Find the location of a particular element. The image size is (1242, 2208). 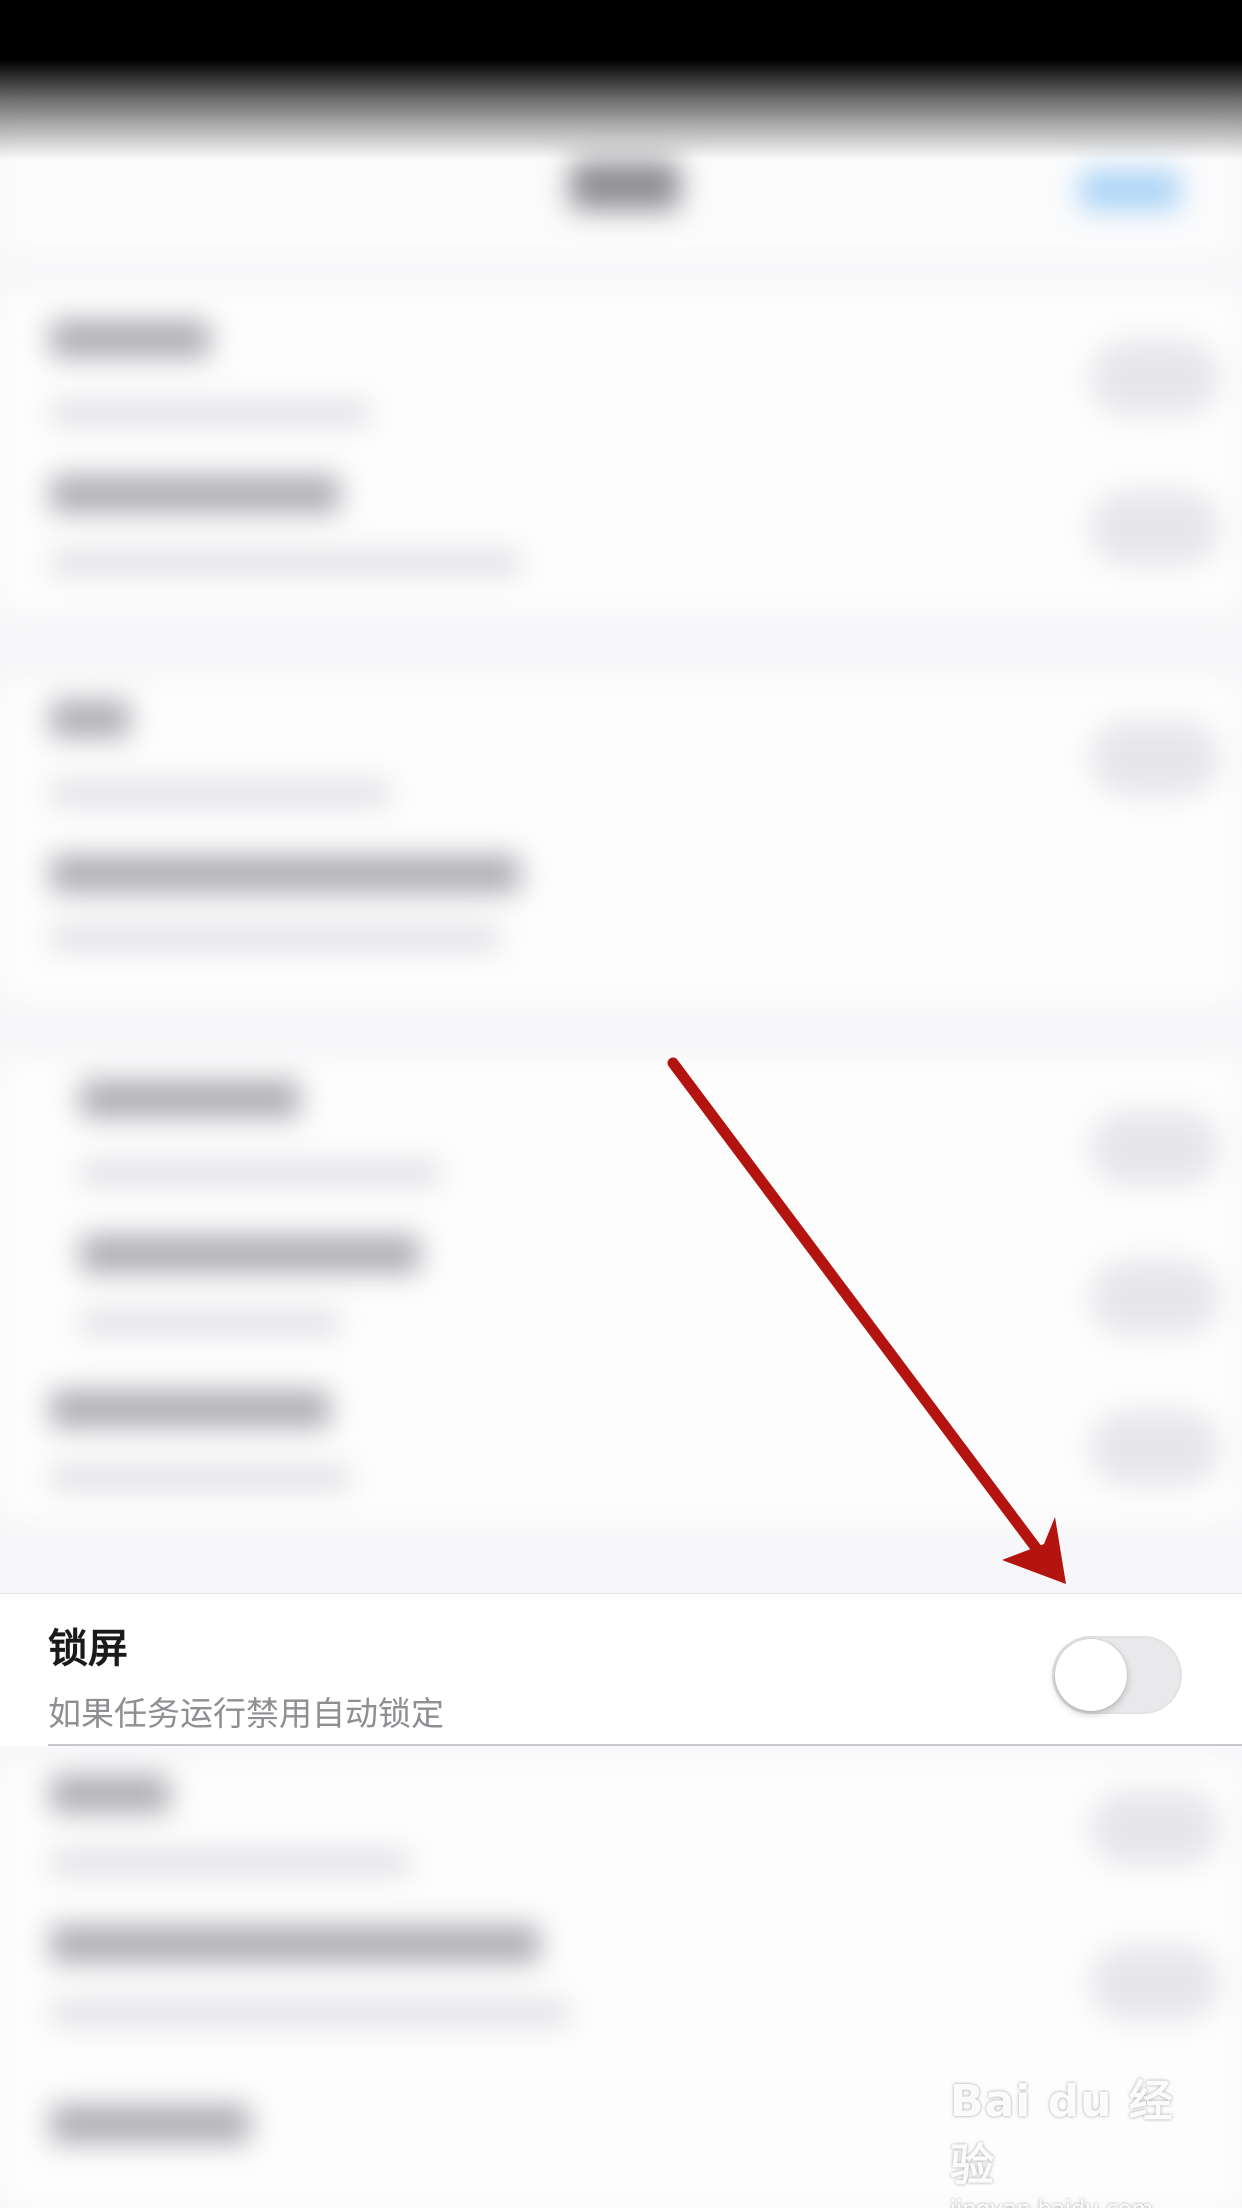

lock-screen-setting-row: 锁屏 如果任务运行禁用自动锁定 is located at coordinates (621, 1669).